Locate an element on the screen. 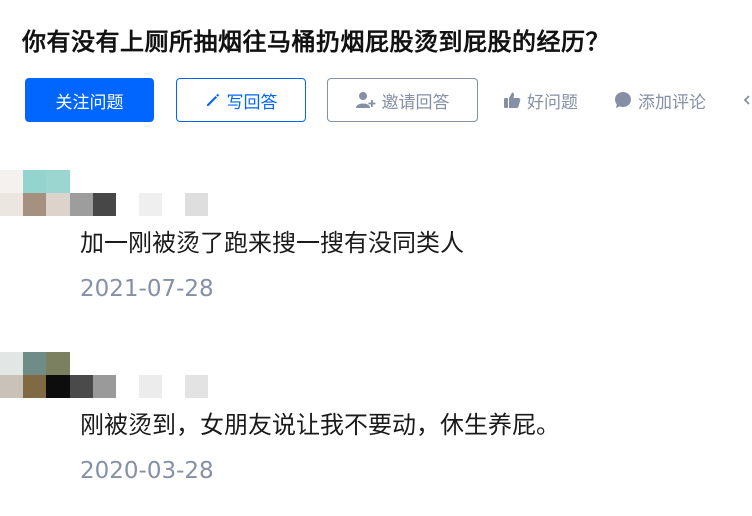  thumbs-up-icon is located at coordinates (512, 100).